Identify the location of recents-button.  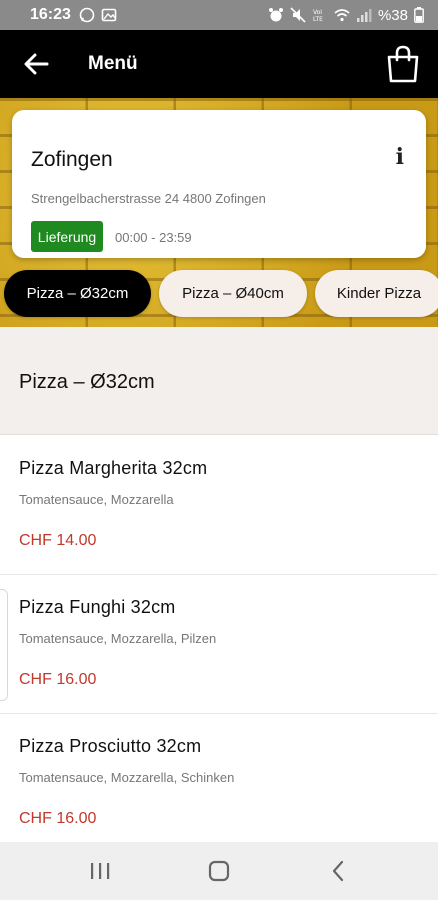
(100, 871).